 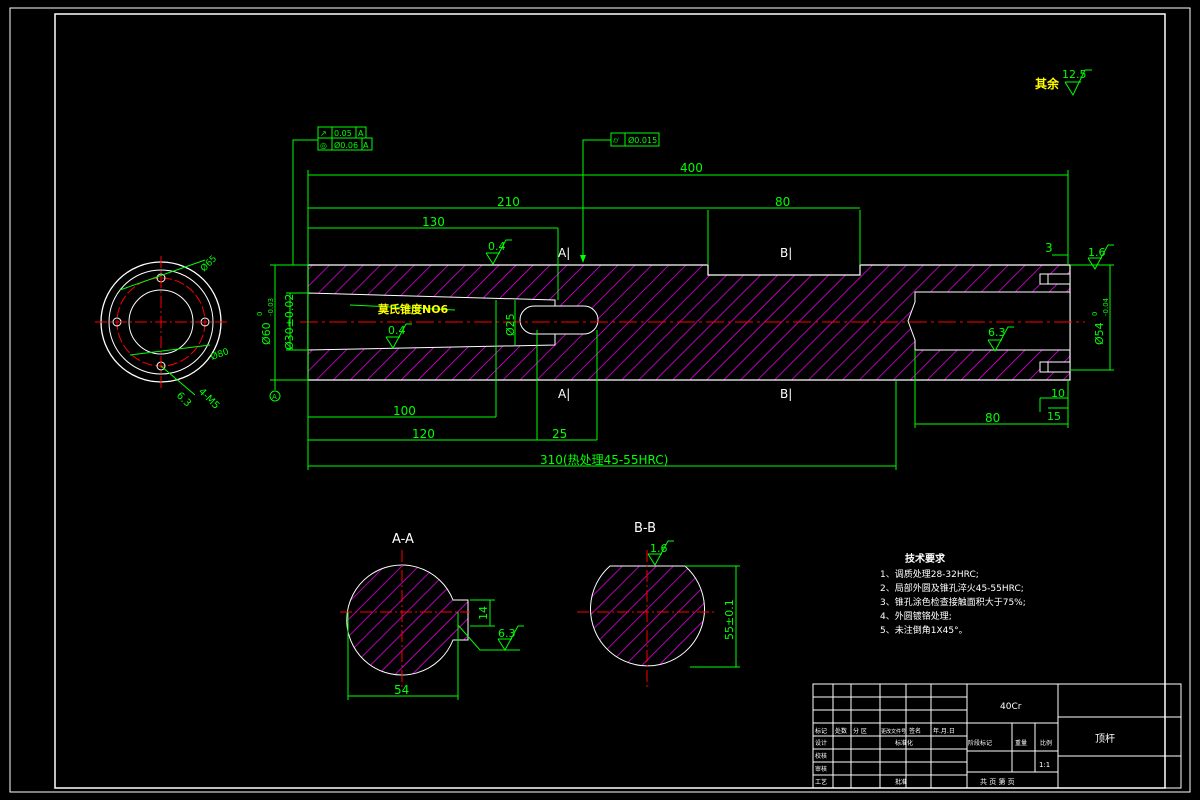 I want to click on gdt-frame-3: ⌭ Ø0.015, so click(x=635, y=139).